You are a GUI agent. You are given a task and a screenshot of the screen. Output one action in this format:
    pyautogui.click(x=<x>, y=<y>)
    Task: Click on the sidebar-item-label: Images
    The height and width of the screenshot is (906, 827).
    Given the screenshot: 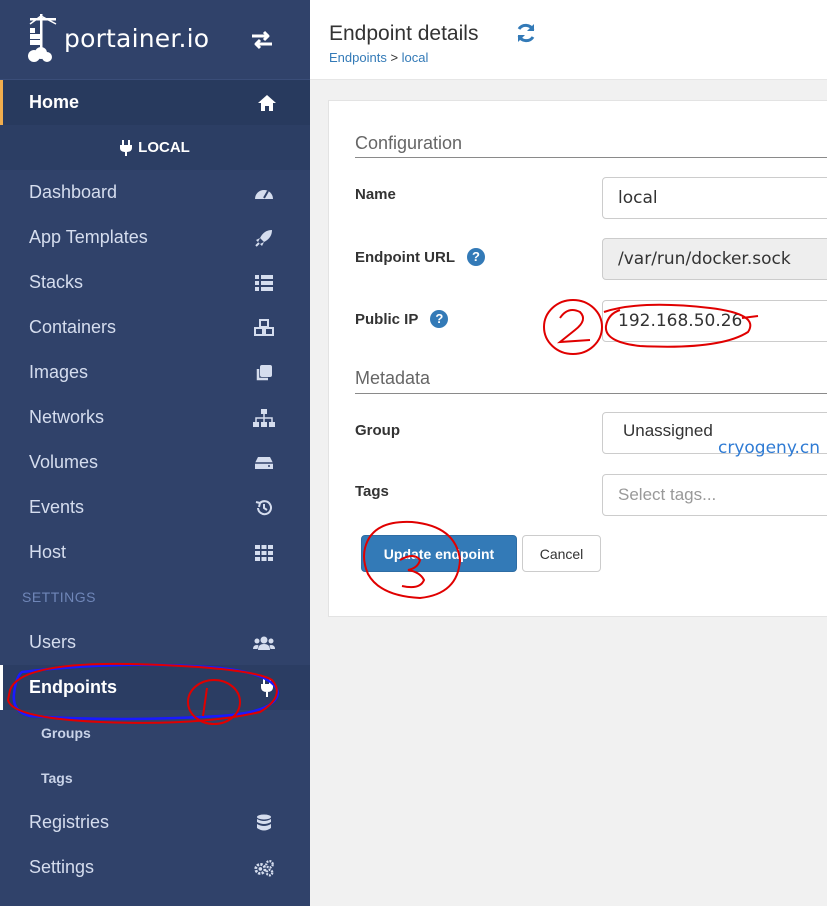 What is the action you would take?
    pyautogui.click(x=59, y=372)
    